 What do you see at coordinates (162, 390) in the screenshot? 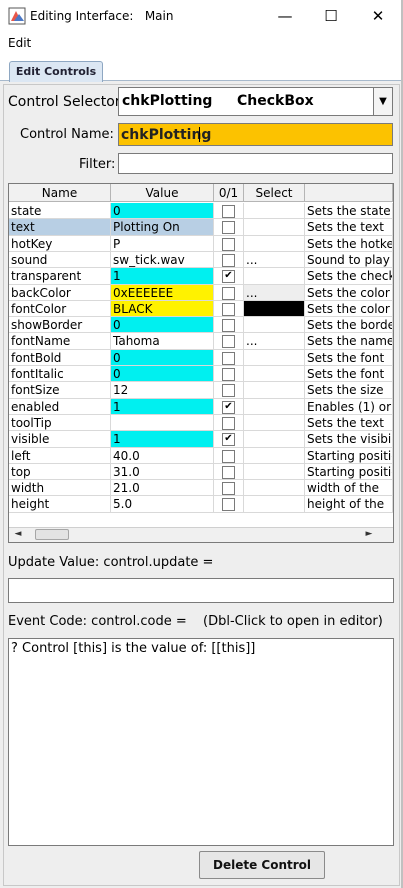
I see `property-value-cell: 12` at bounding box center [162, 390].